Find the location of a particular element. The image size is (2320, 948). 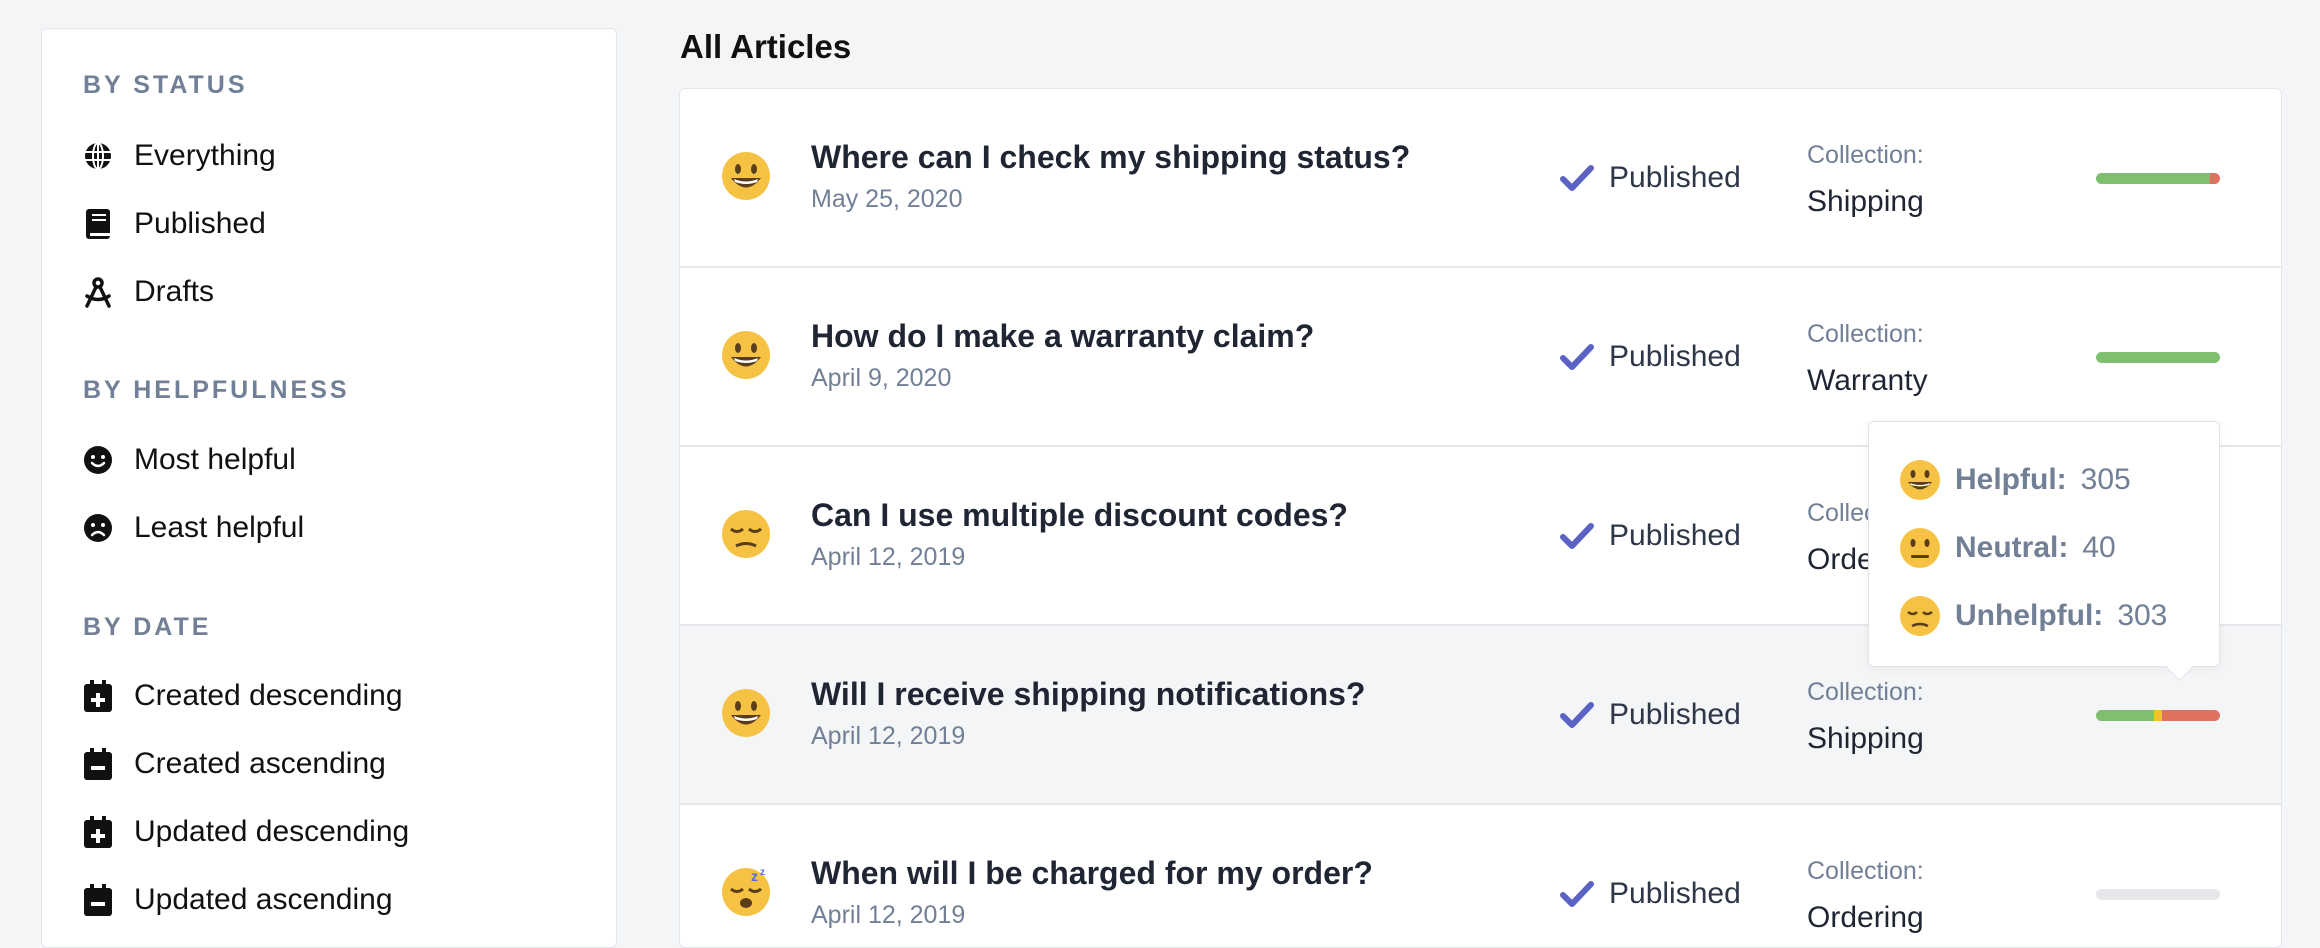

sidebar-item-label: Everything is located at coordinates (205, 155).